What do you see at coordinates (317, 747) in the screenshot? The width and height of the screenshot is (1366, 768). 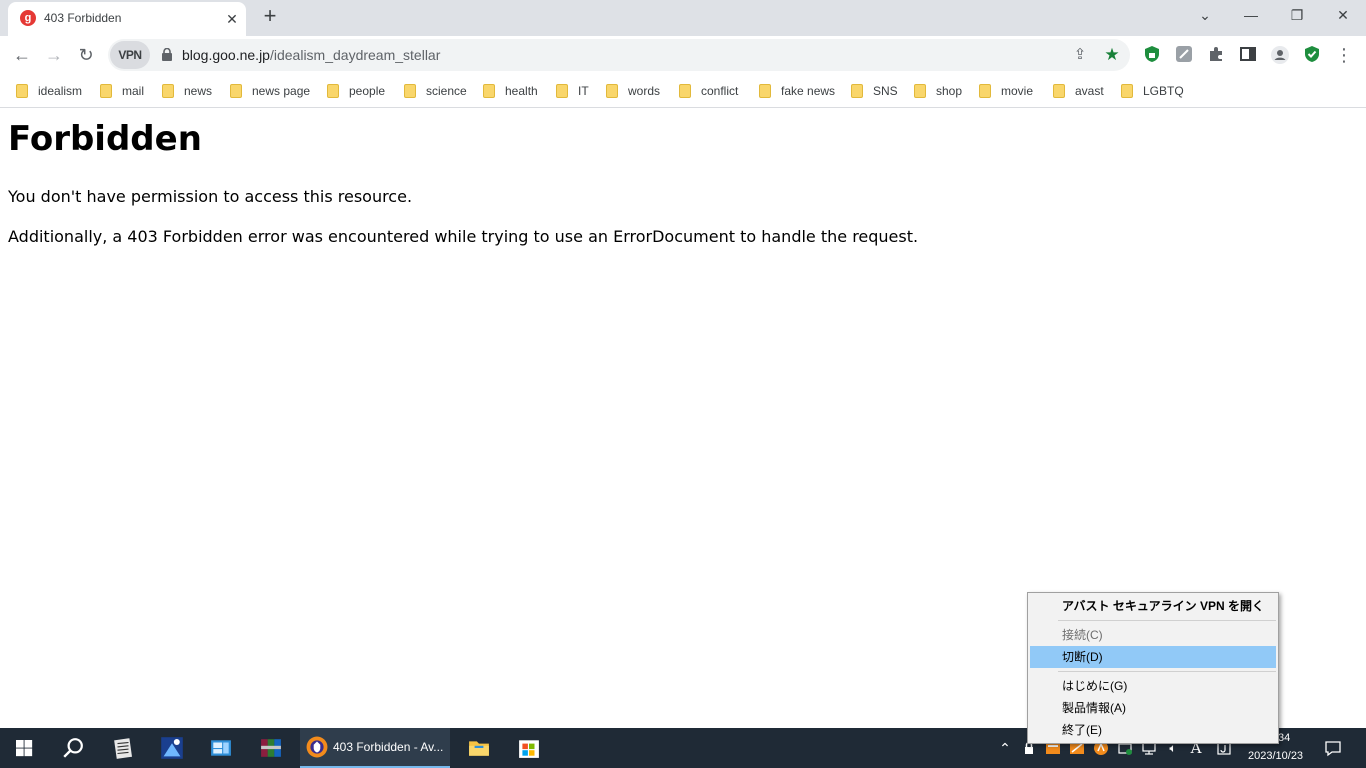 I see `avast-browser-icon` at bounding box center [317, 747].